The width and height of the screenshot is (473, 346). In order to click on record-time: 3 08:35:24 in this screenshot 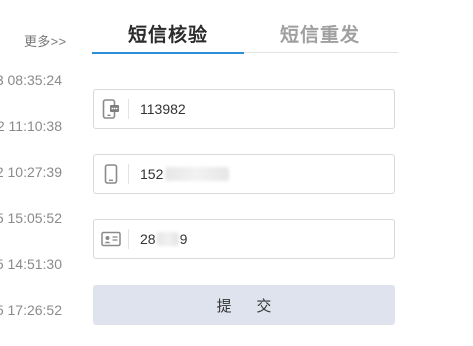, I will do `click(31, 80)`.